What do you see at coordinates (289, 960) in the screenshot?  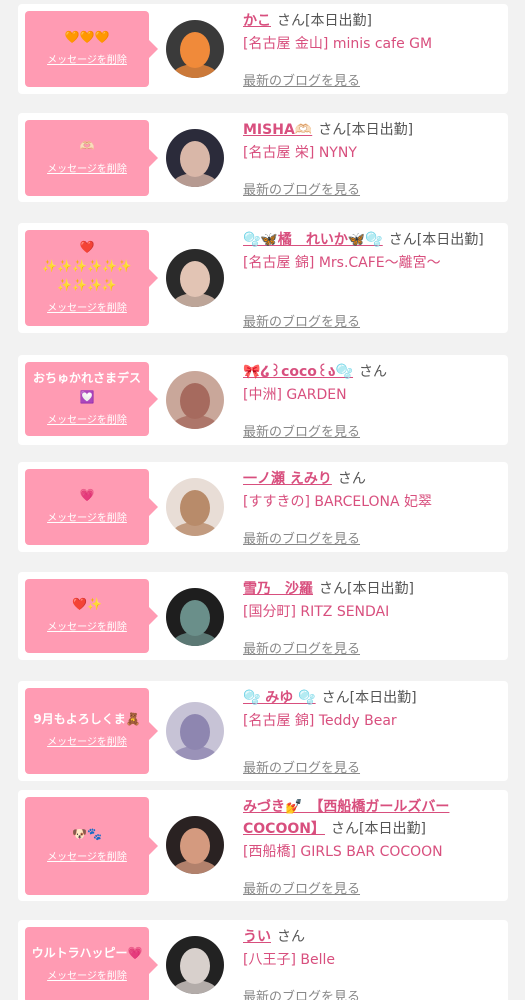 I see `shop-name: [八王子] Belle` at bounding box center [289, 960].